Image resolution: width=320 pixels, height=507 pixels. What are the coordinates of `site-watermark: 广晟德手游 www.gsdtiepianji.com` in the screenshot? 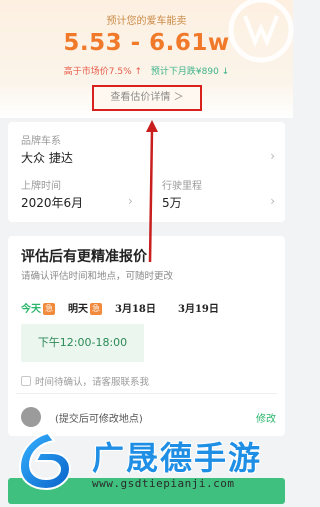 It's located at (153, 466).